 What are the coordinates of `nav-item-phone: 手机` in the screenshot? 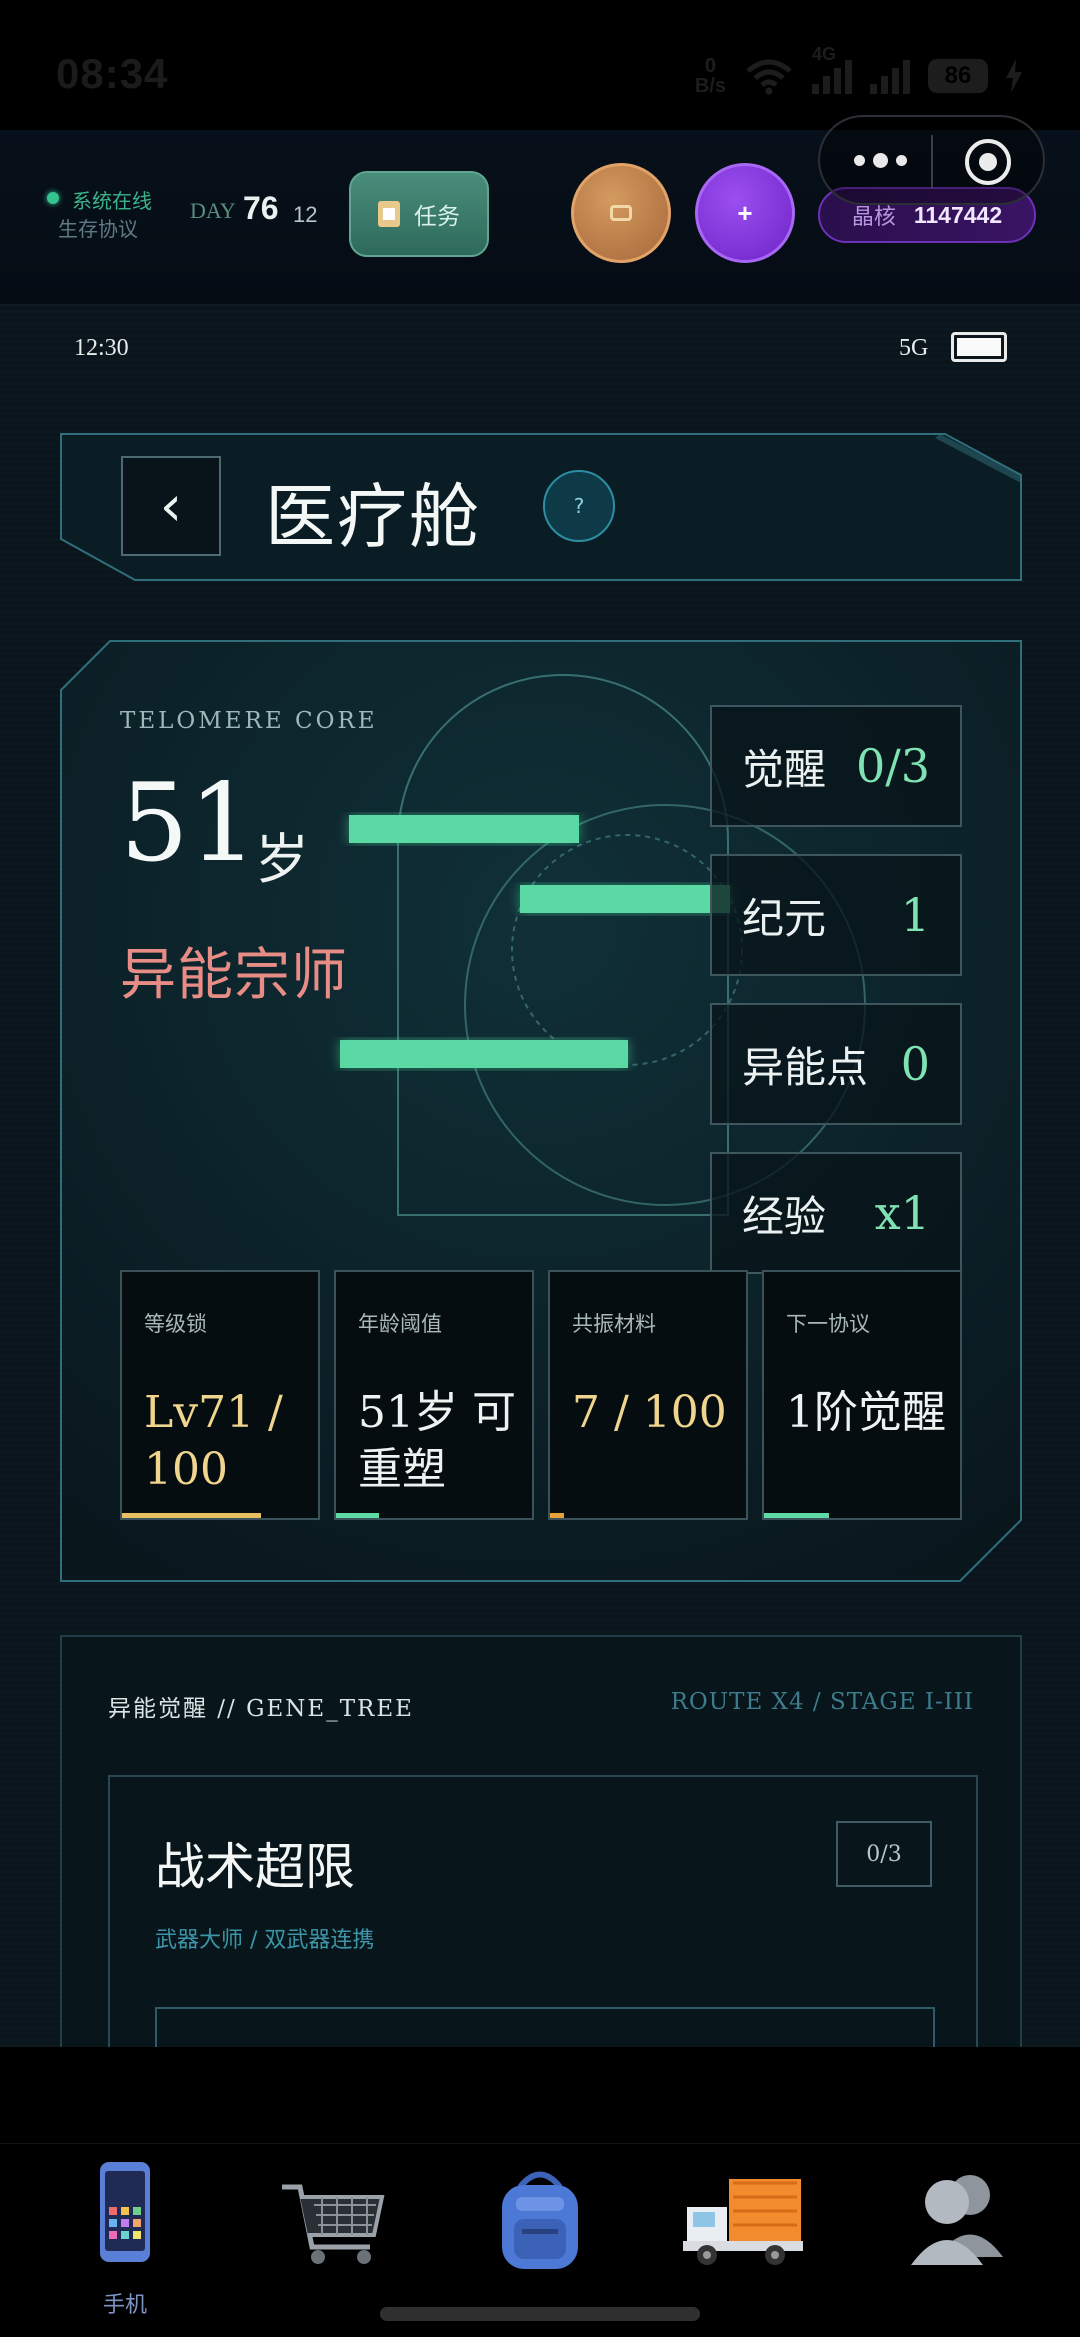 It's located at (125, 2237).